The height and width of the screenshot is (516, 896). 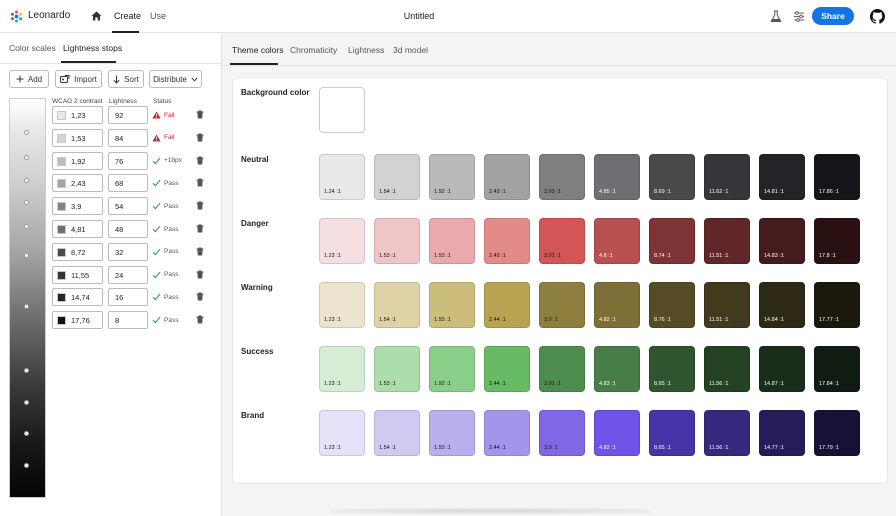 What do you see at coordinates (782, 177) in the screenshot?
I see `color-swatch: 14.81 :1` at bounding box center [782, 177].